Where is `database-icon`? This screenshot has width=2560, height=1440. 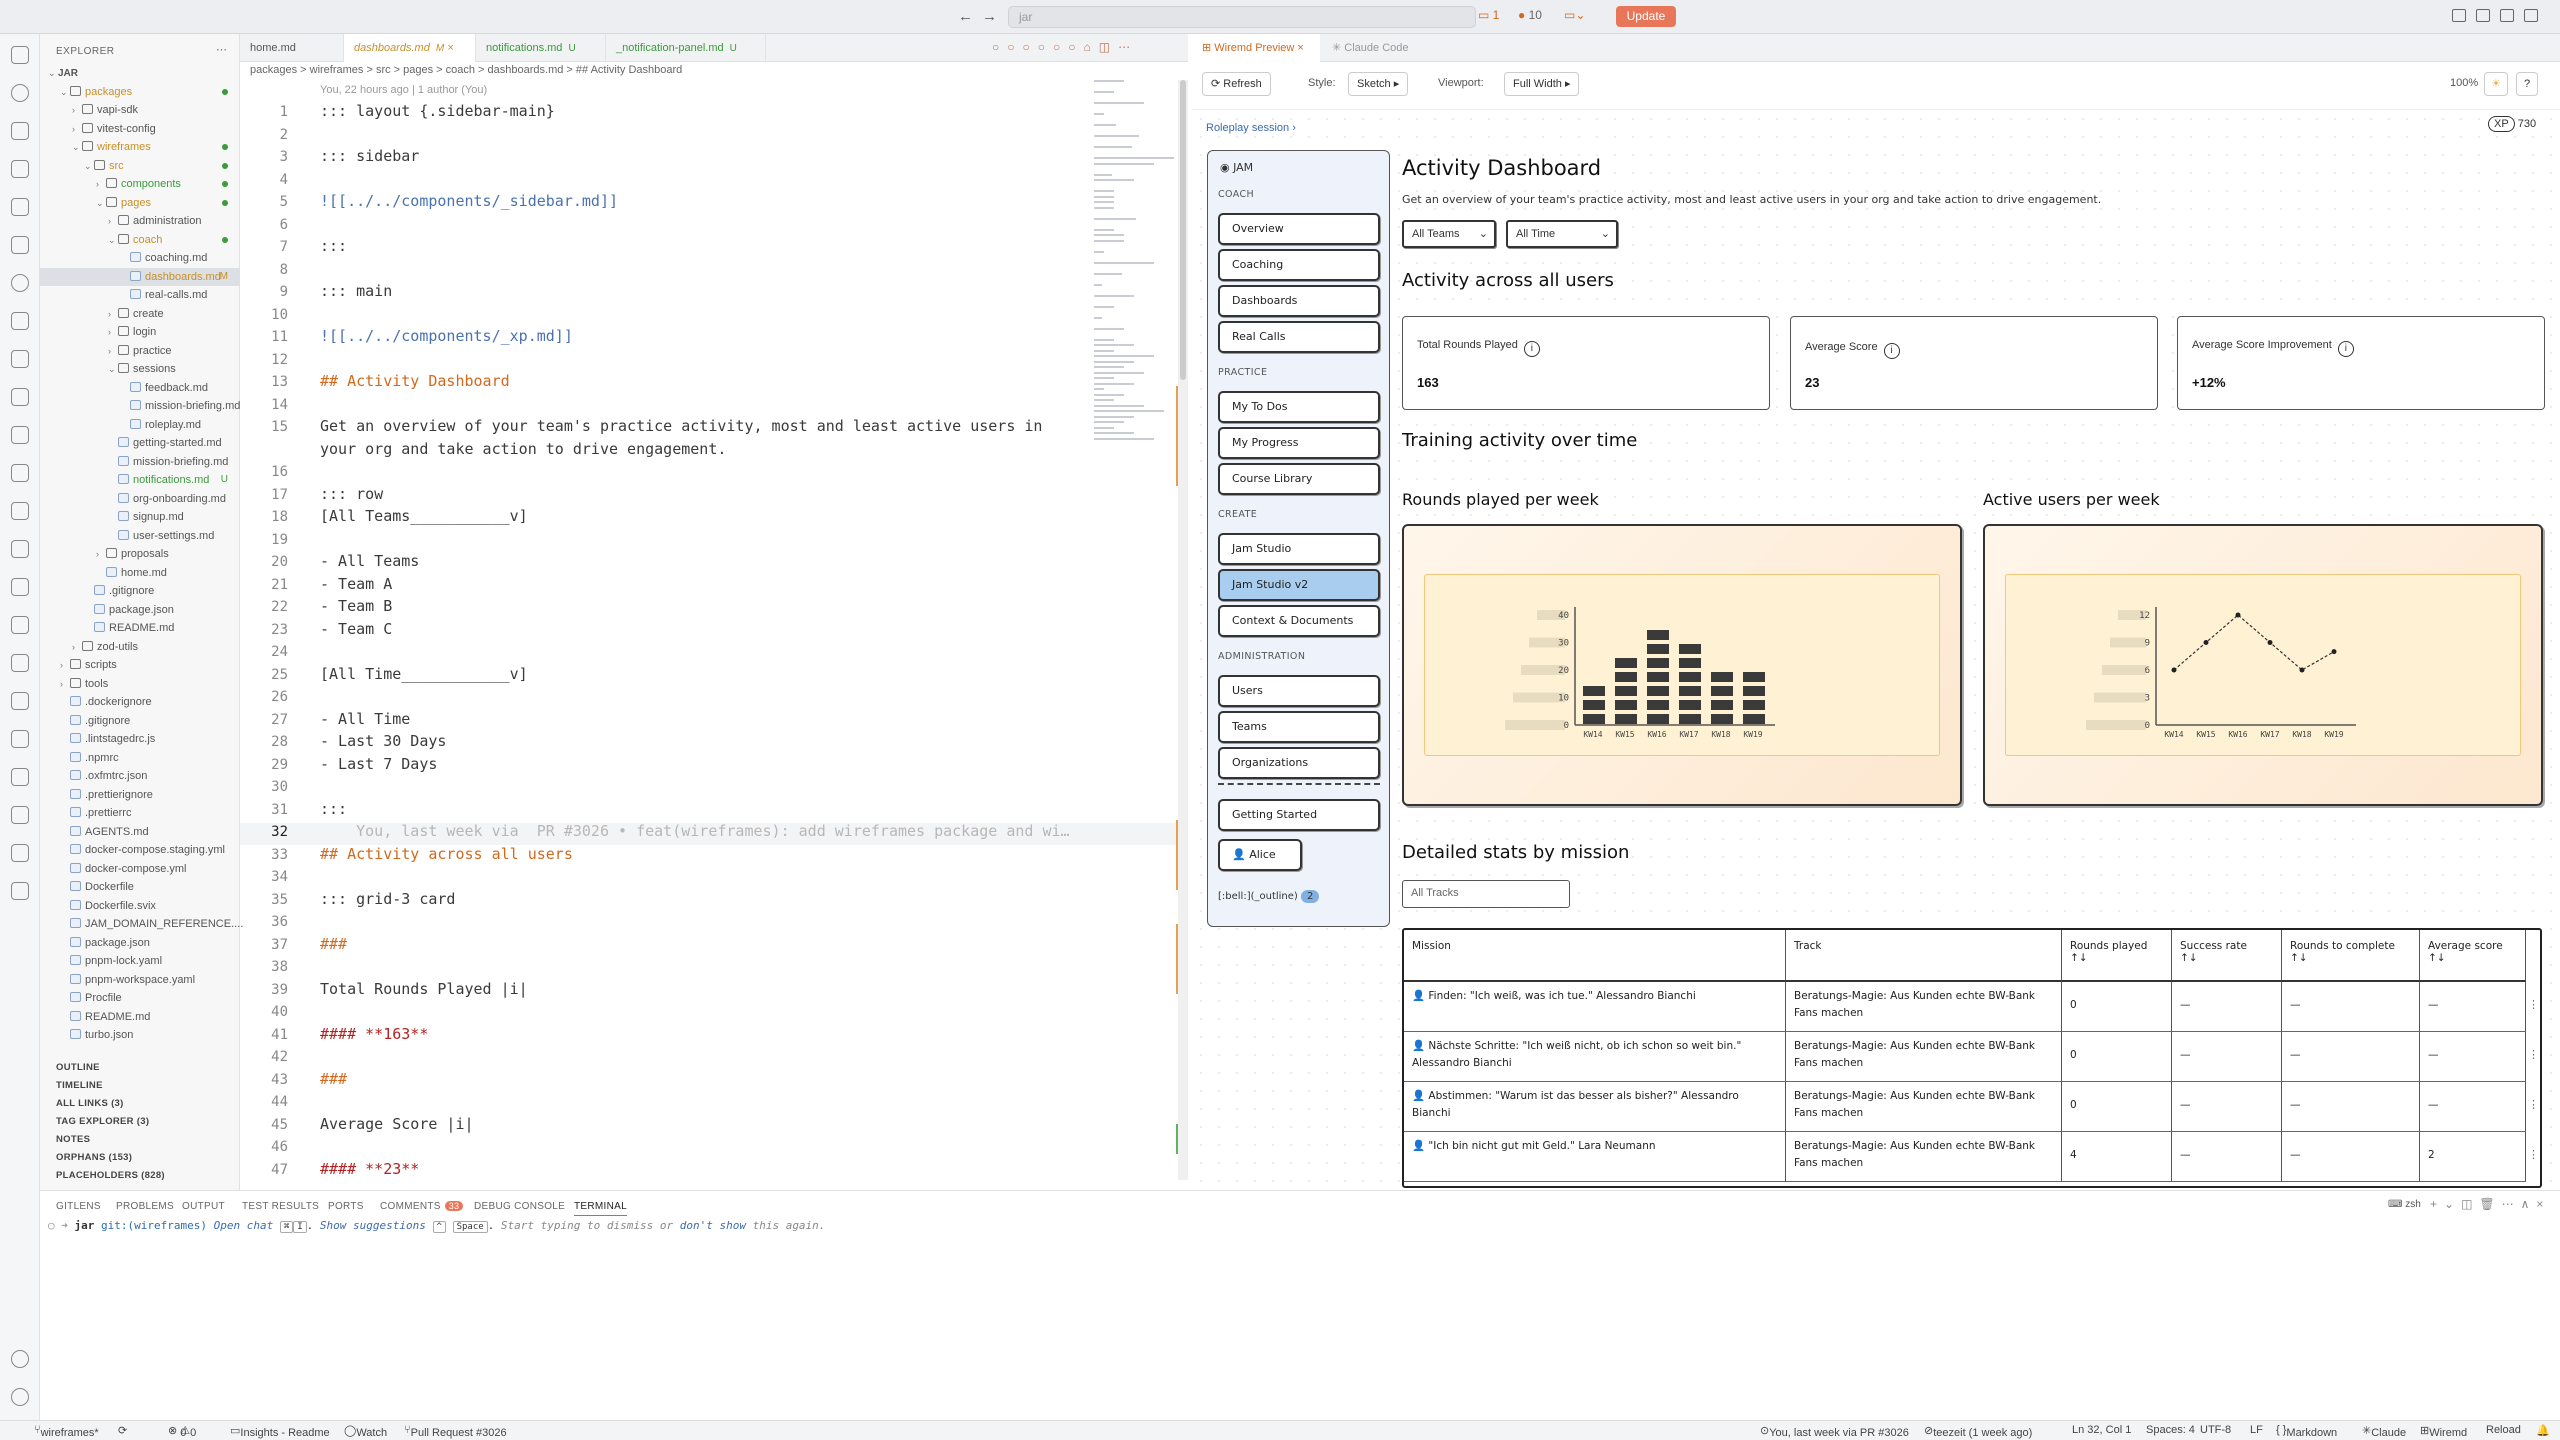
database-icon is located at coordinates (20, 435).